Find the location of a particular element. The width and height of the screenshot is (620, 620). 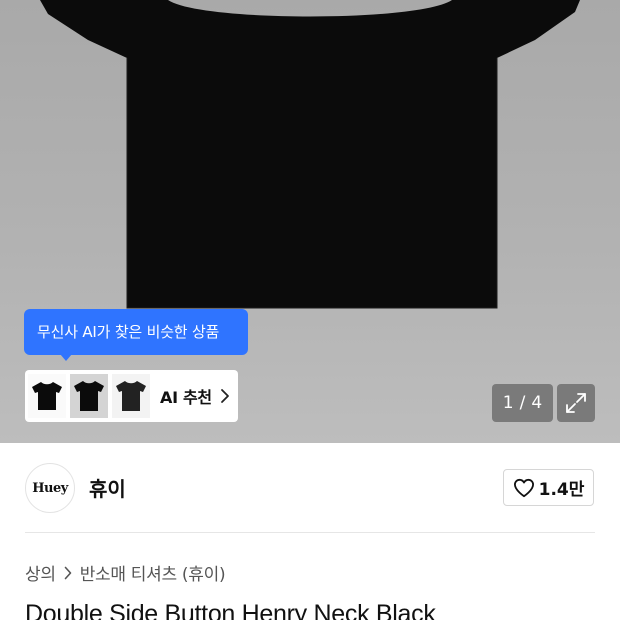

image-counter: 1/4 is located at coordinates (522, 403).